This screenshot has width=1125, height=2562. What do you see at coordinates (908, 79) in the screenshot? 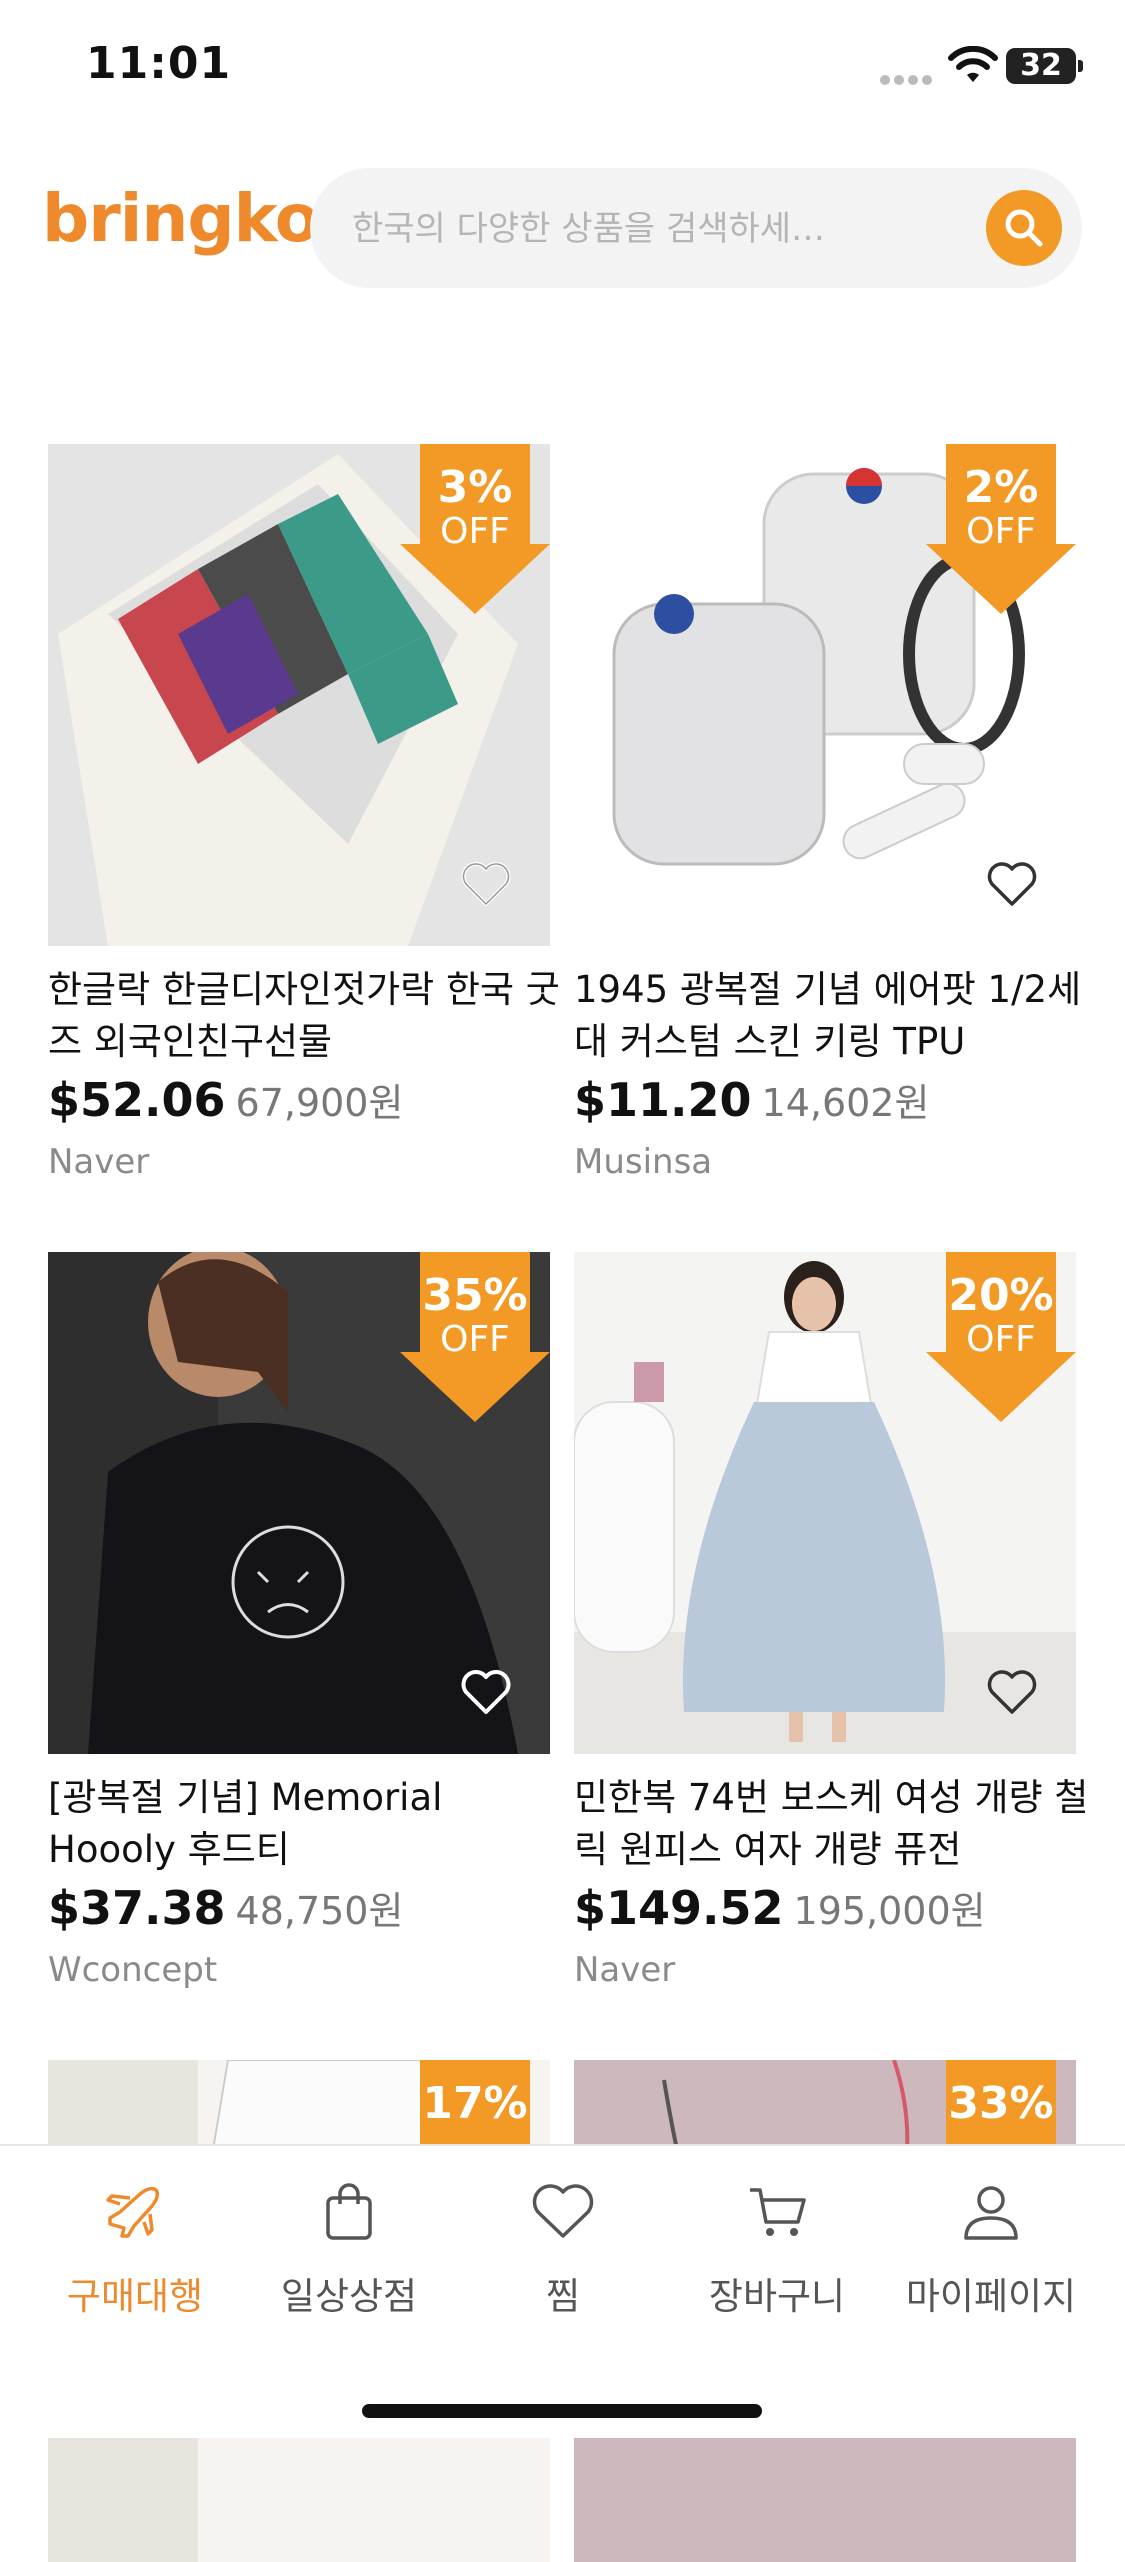
I see `signal-icon` at bounding box center [908, 79].